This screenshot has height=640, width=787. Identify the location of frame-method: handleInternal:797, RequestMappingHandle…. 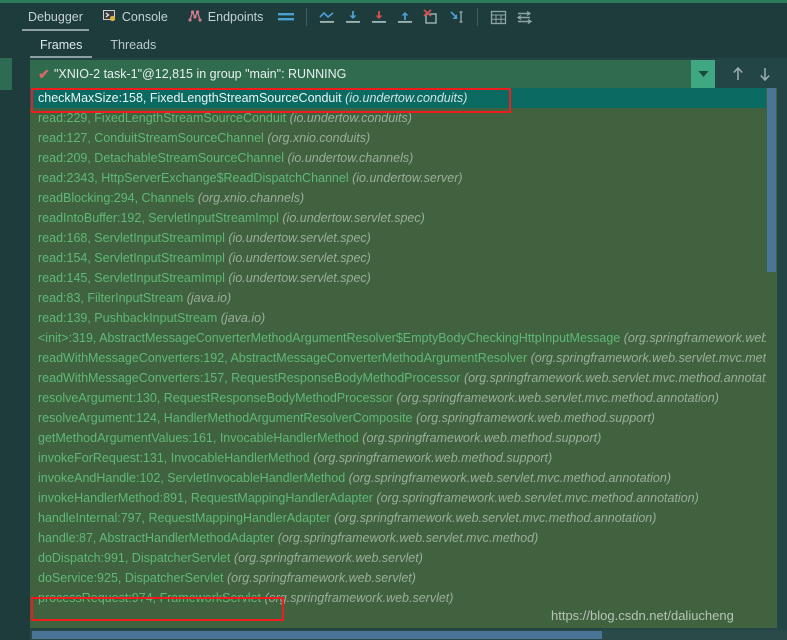
(184, 518).